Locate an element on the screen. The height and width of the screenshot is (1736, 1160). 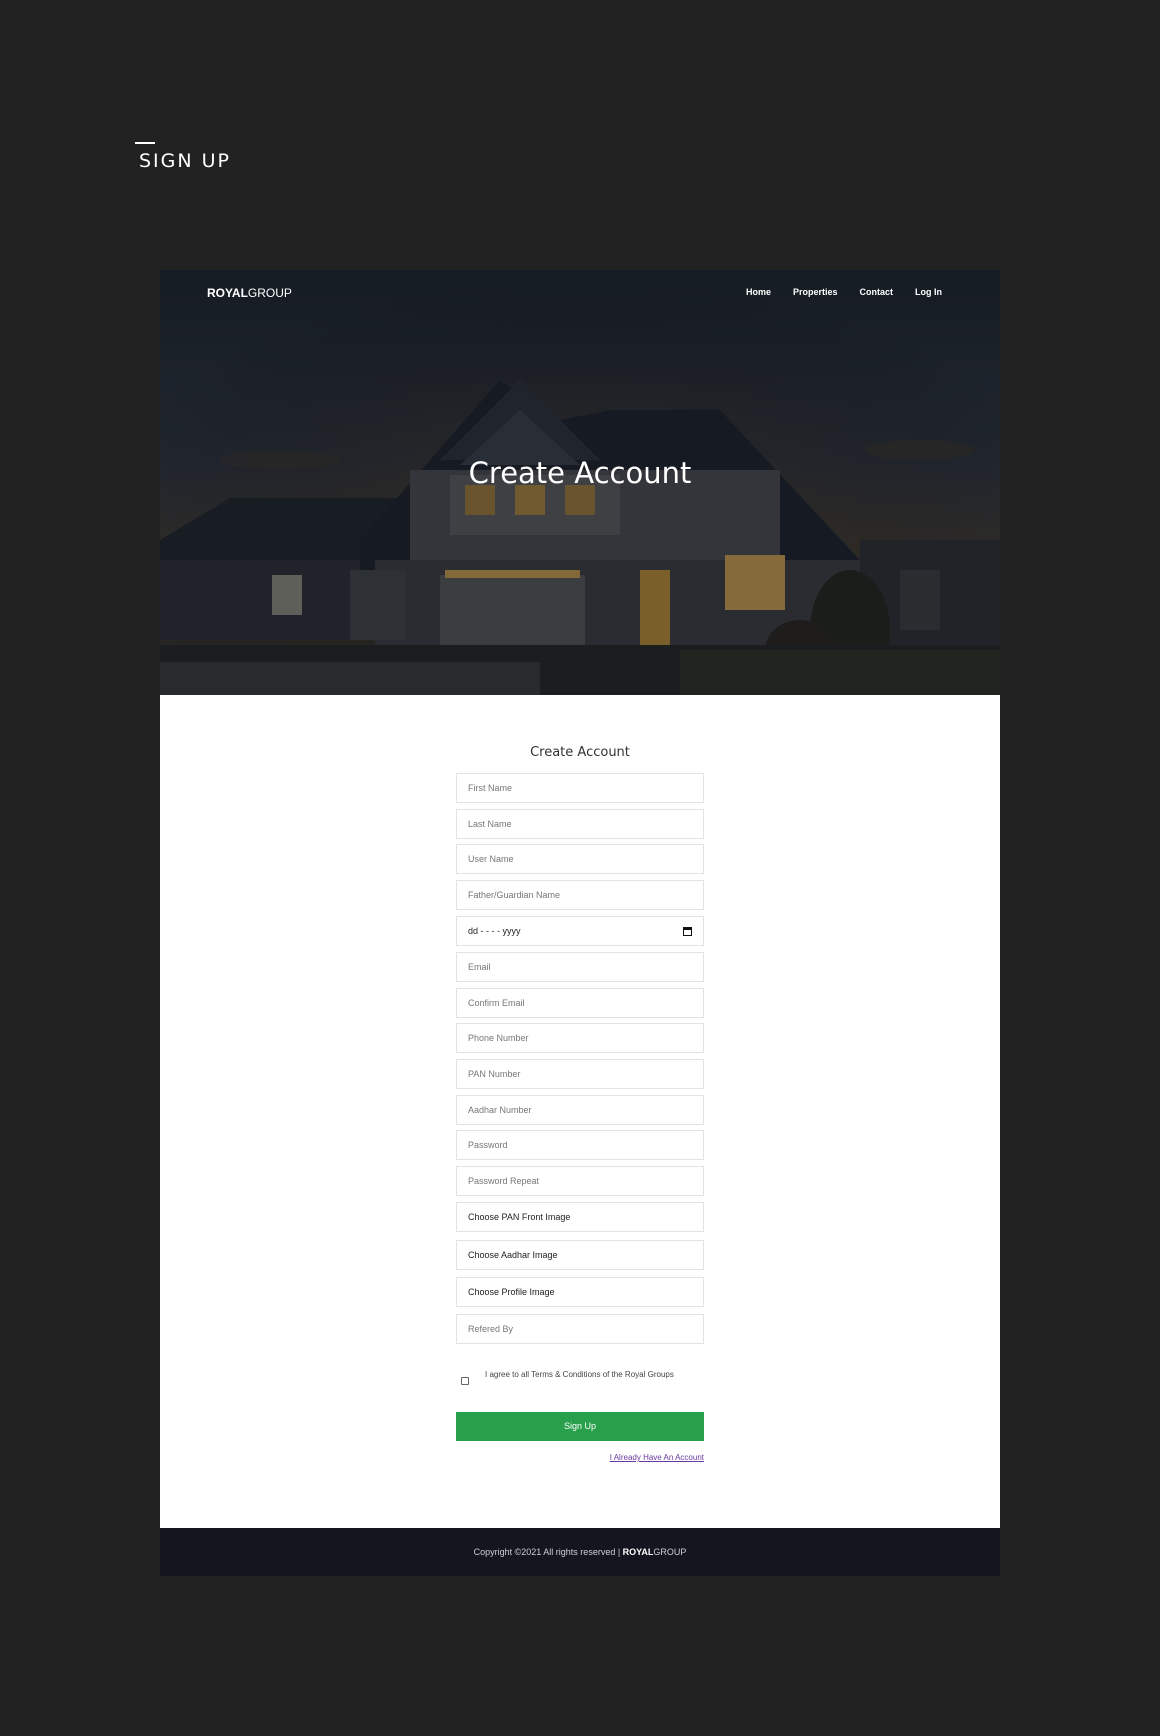
pan-number-input: PAN Number is located at coordinates (580, 1074).